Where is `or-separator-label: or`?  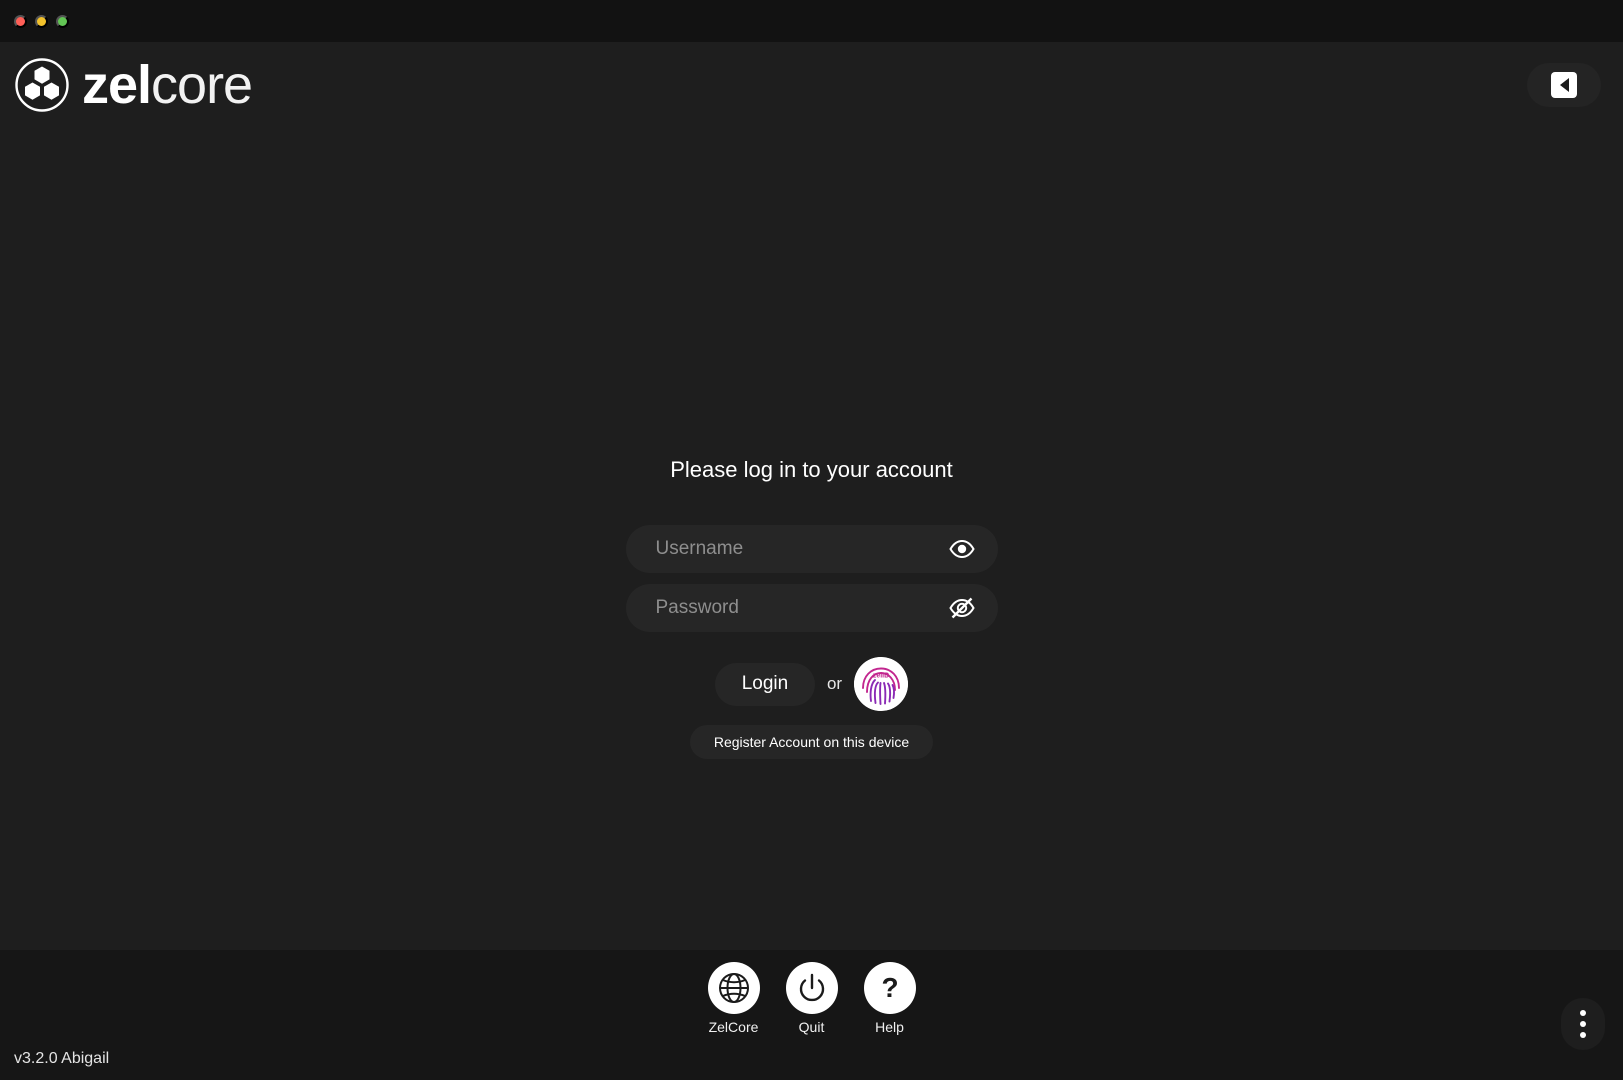
or-separator-label: or is located at coordinates (834, 683).